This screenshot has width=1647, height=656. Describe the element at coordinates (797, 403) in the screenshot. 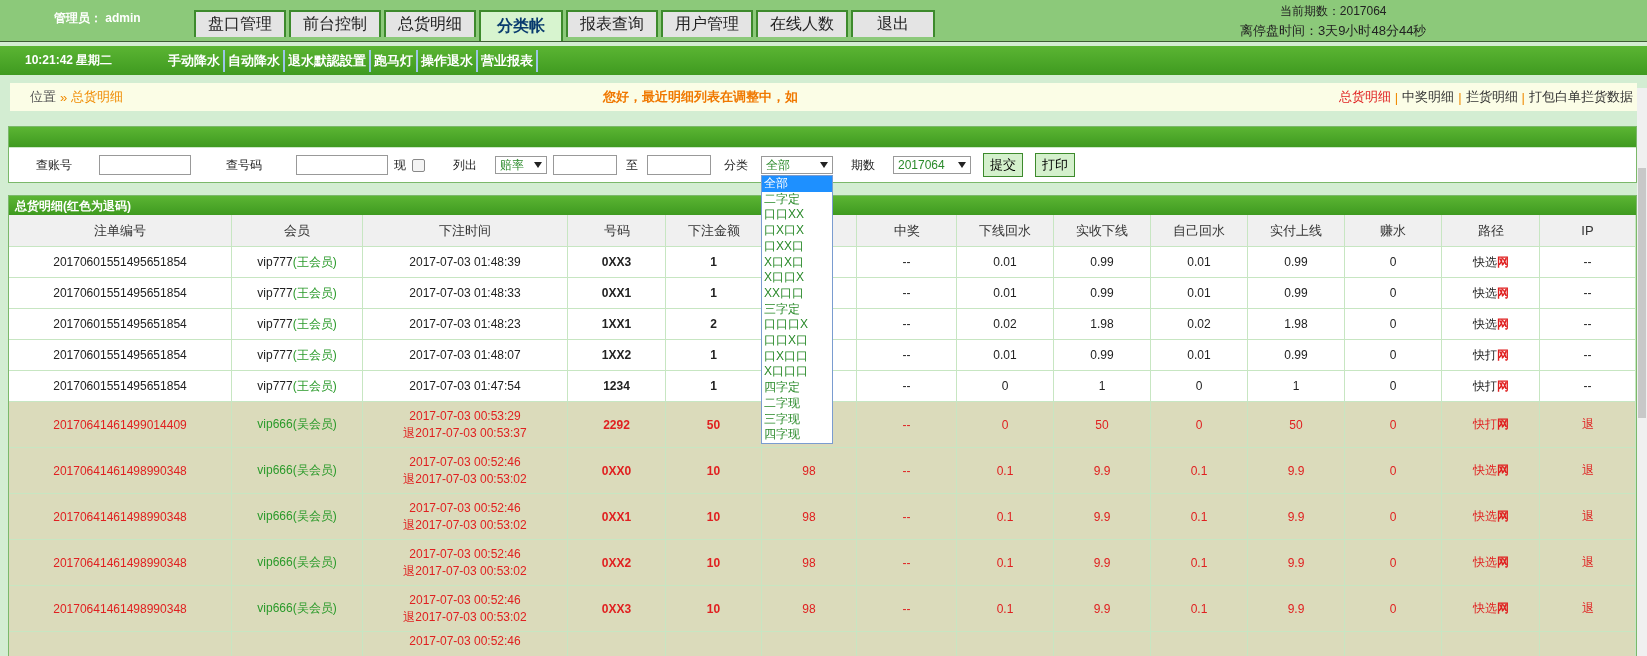

I see `dropdown-option: 二字现` at that location.